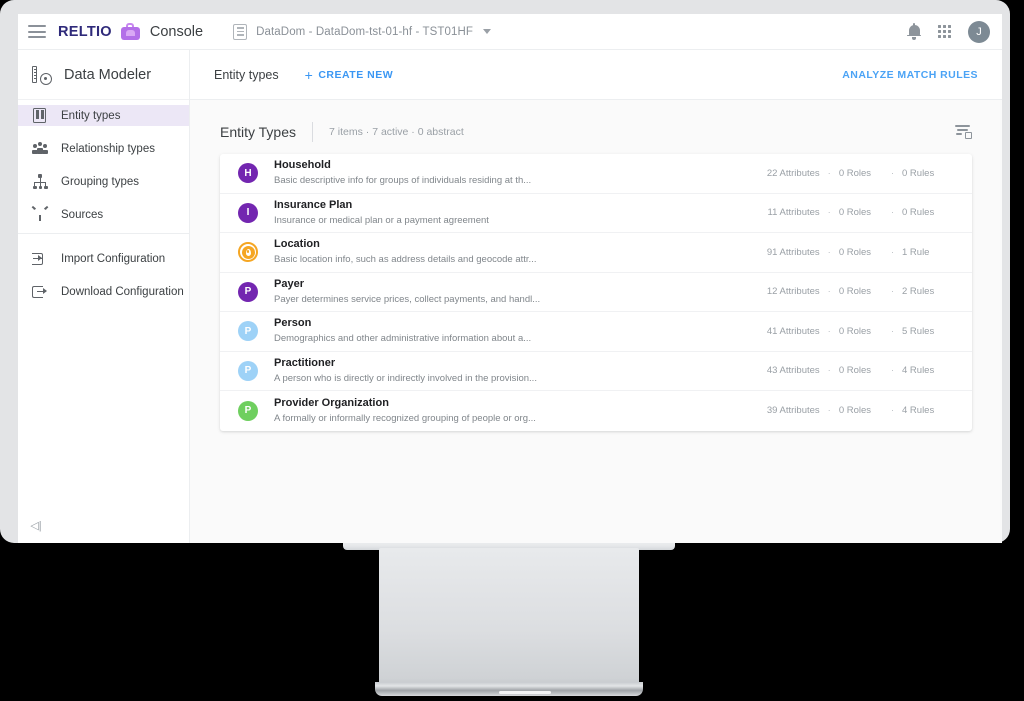 This screenshot has width=1024, height=701. Describe the element at coordinates (37, 31) in the screenshot. I see `hamburger-menu-icon` at that location.